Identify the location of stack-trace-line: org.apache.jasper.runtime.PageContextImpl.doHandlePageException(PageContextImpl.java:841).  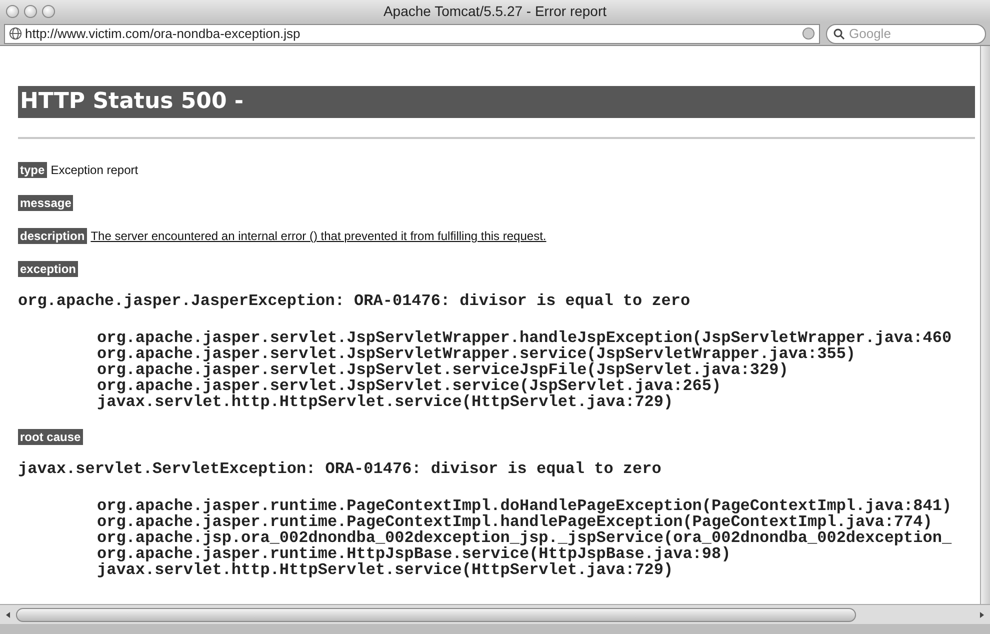
(525, 506).